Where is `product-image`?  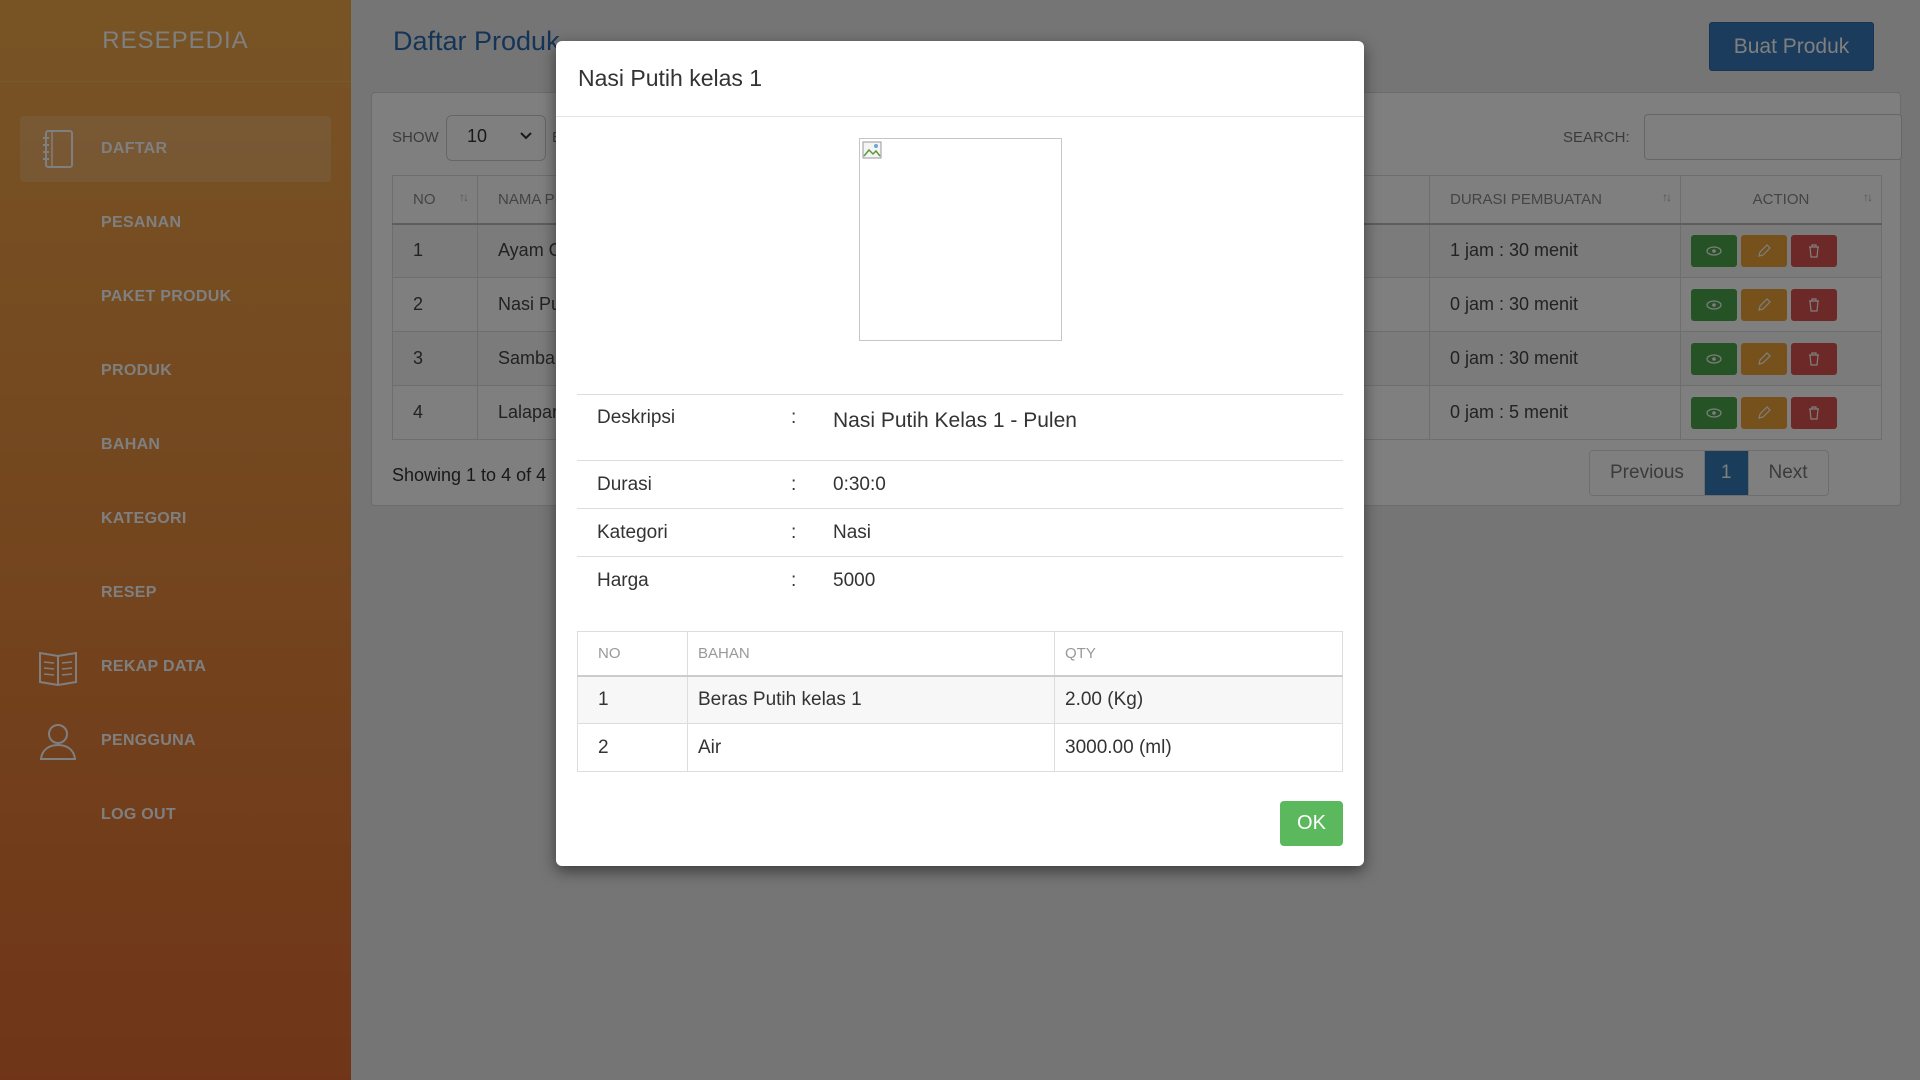
product-image is located at coordinates (960, 239).